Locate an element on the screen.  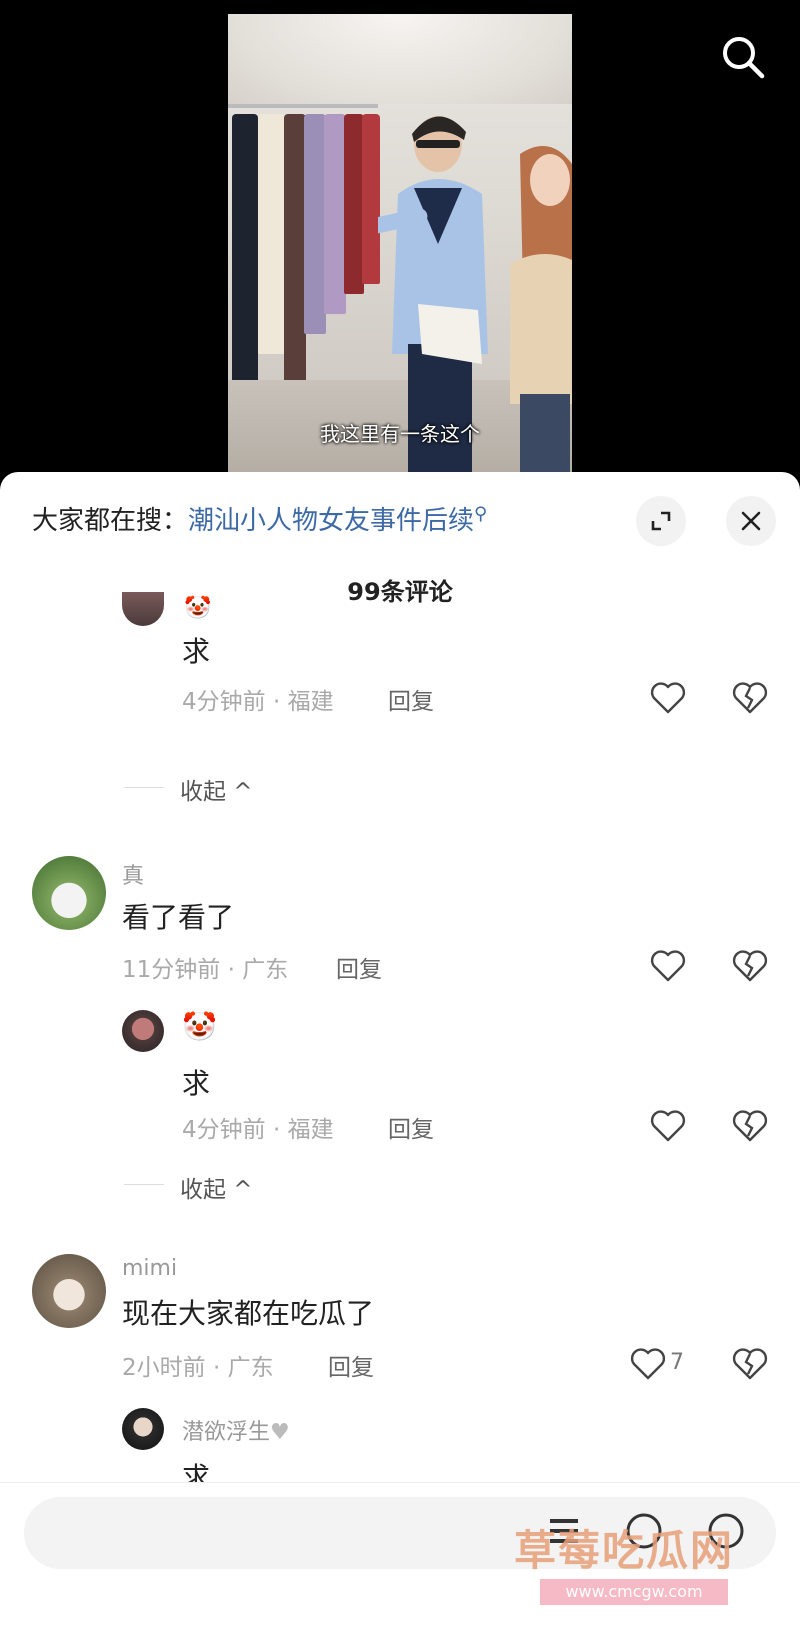
commenter-name: 真 is located at coordinates (133, 874).